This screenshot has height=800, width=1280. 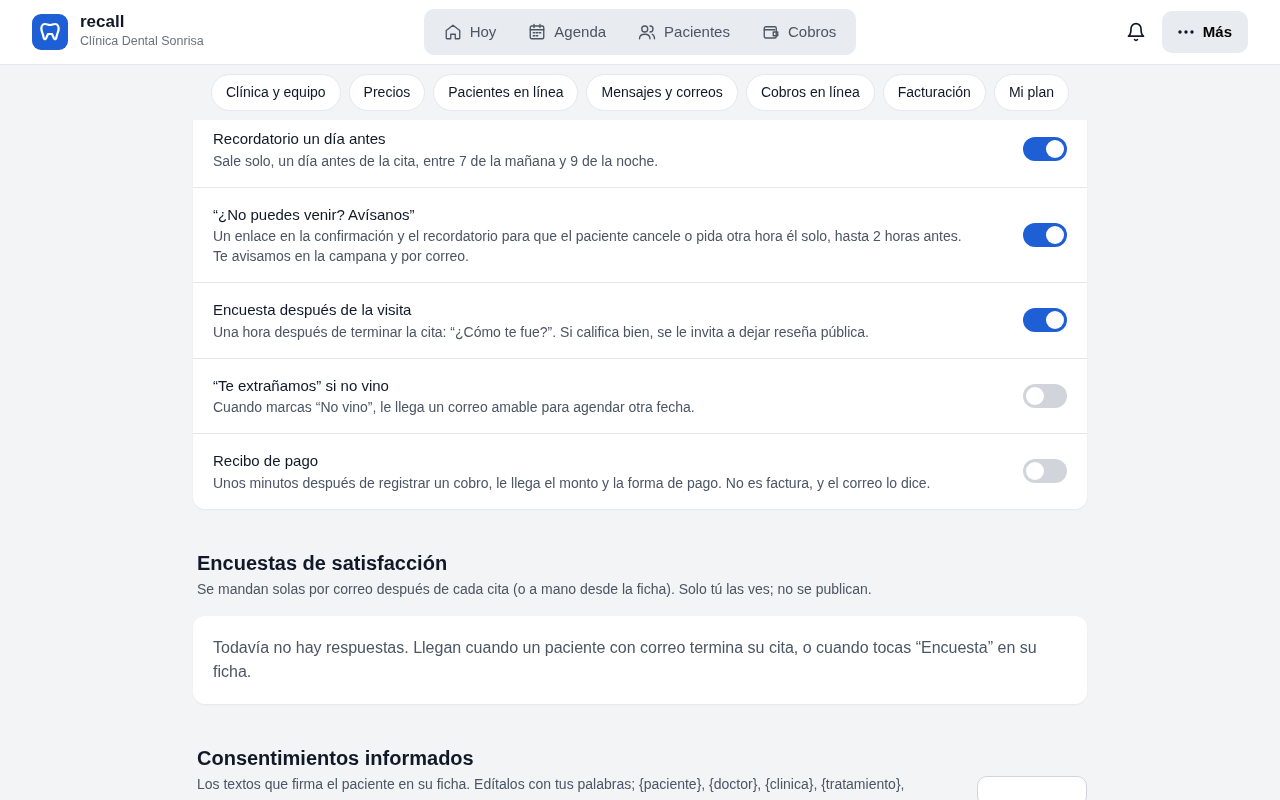 I want to click on setting-description: Un enlace en la confirmación y el recordatorio para que el paciente cancele o pida otra hora él solo, hasta 2 horas antes. Te avisamos en la campana y por correo., so click(x=588, y=246).